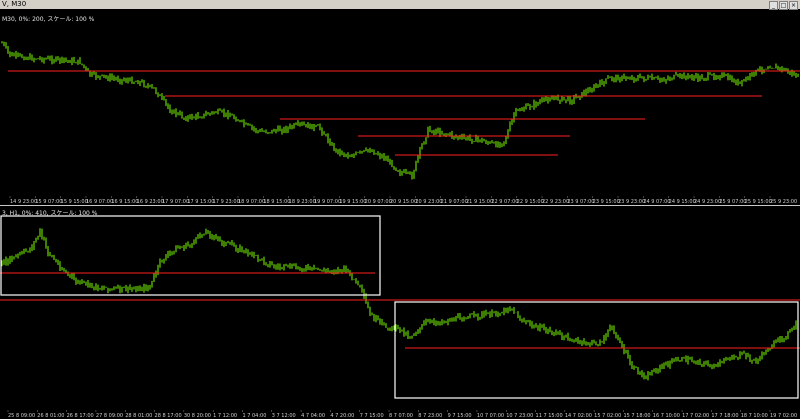 The image size is (800, 419). What do you see at coordinates (175, 202) in the screenshot?
I see `x-tick-label: 17 9 07:00` at bounding box center [175, 202].